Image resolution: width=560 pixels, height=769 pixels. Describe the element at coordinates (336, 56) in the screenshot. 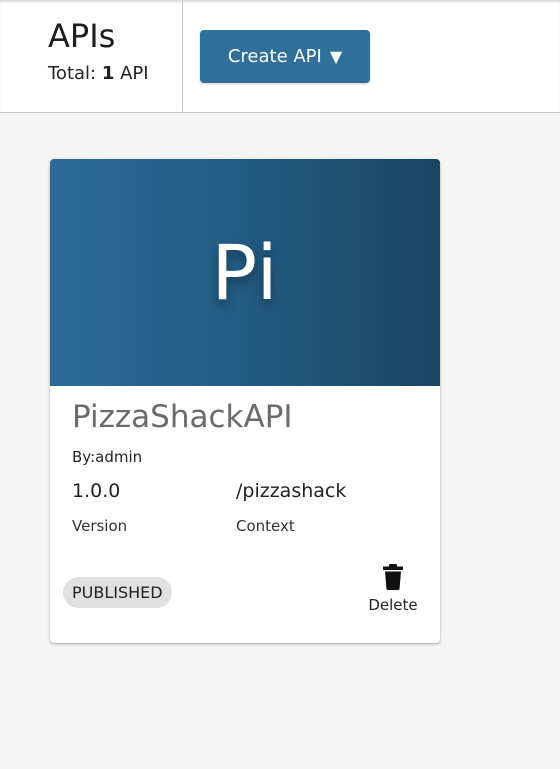

I see `caret-down-icon: ▼` at that location.